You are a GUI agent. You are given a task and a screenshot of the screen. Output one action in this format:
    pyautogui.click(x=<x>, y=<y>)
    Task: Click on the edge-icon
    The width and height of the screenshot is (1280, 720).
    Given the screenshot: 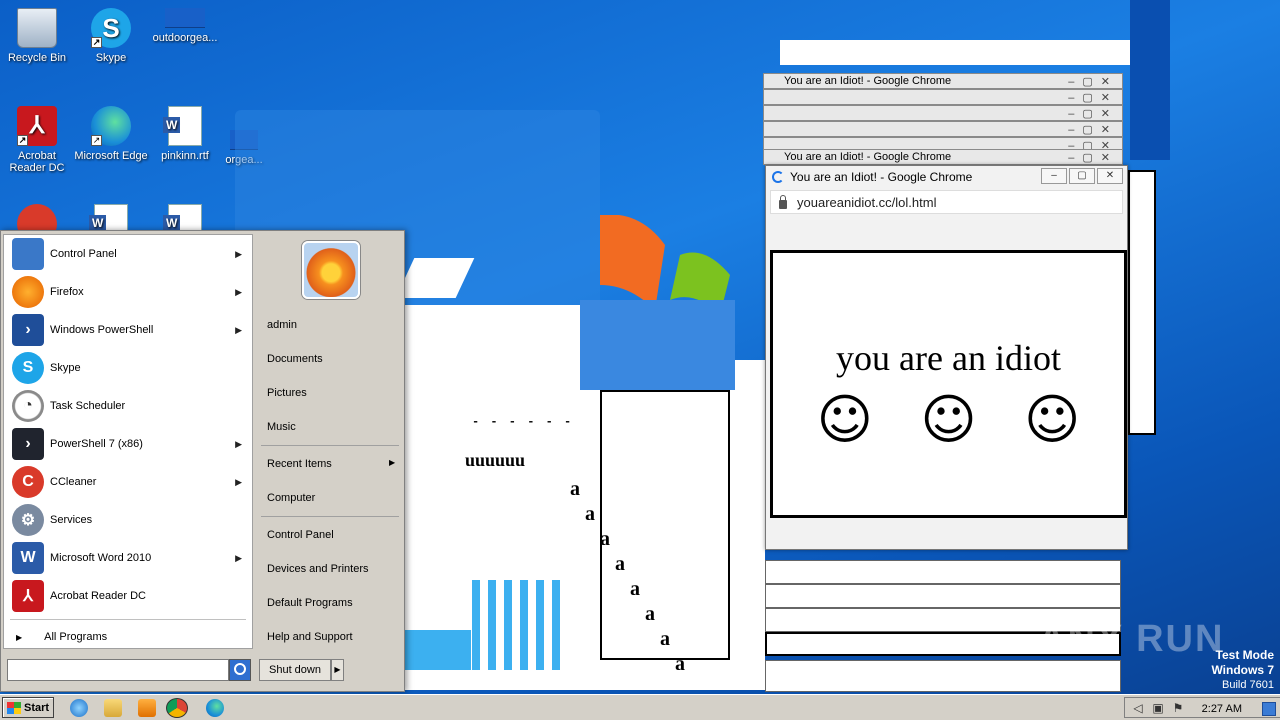 What is the action you would take?
    pyautogui.click(x=215, y=708)
    